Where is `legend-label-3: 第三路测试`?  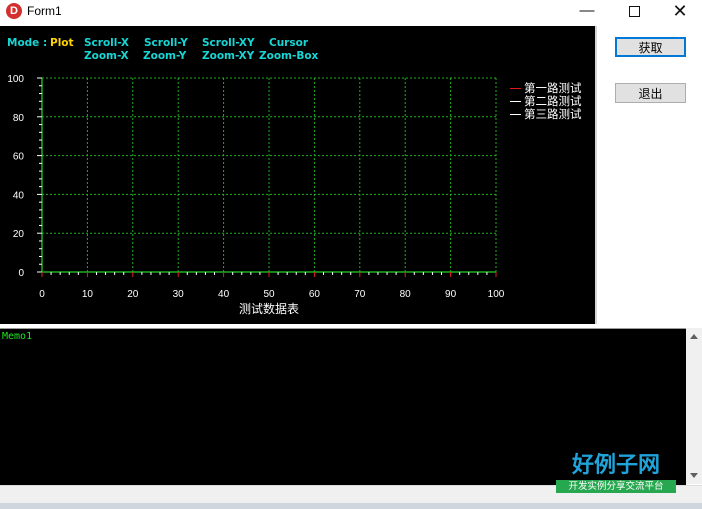 legend-label-3: 第三路测试 is located at coordinates (553, 115).